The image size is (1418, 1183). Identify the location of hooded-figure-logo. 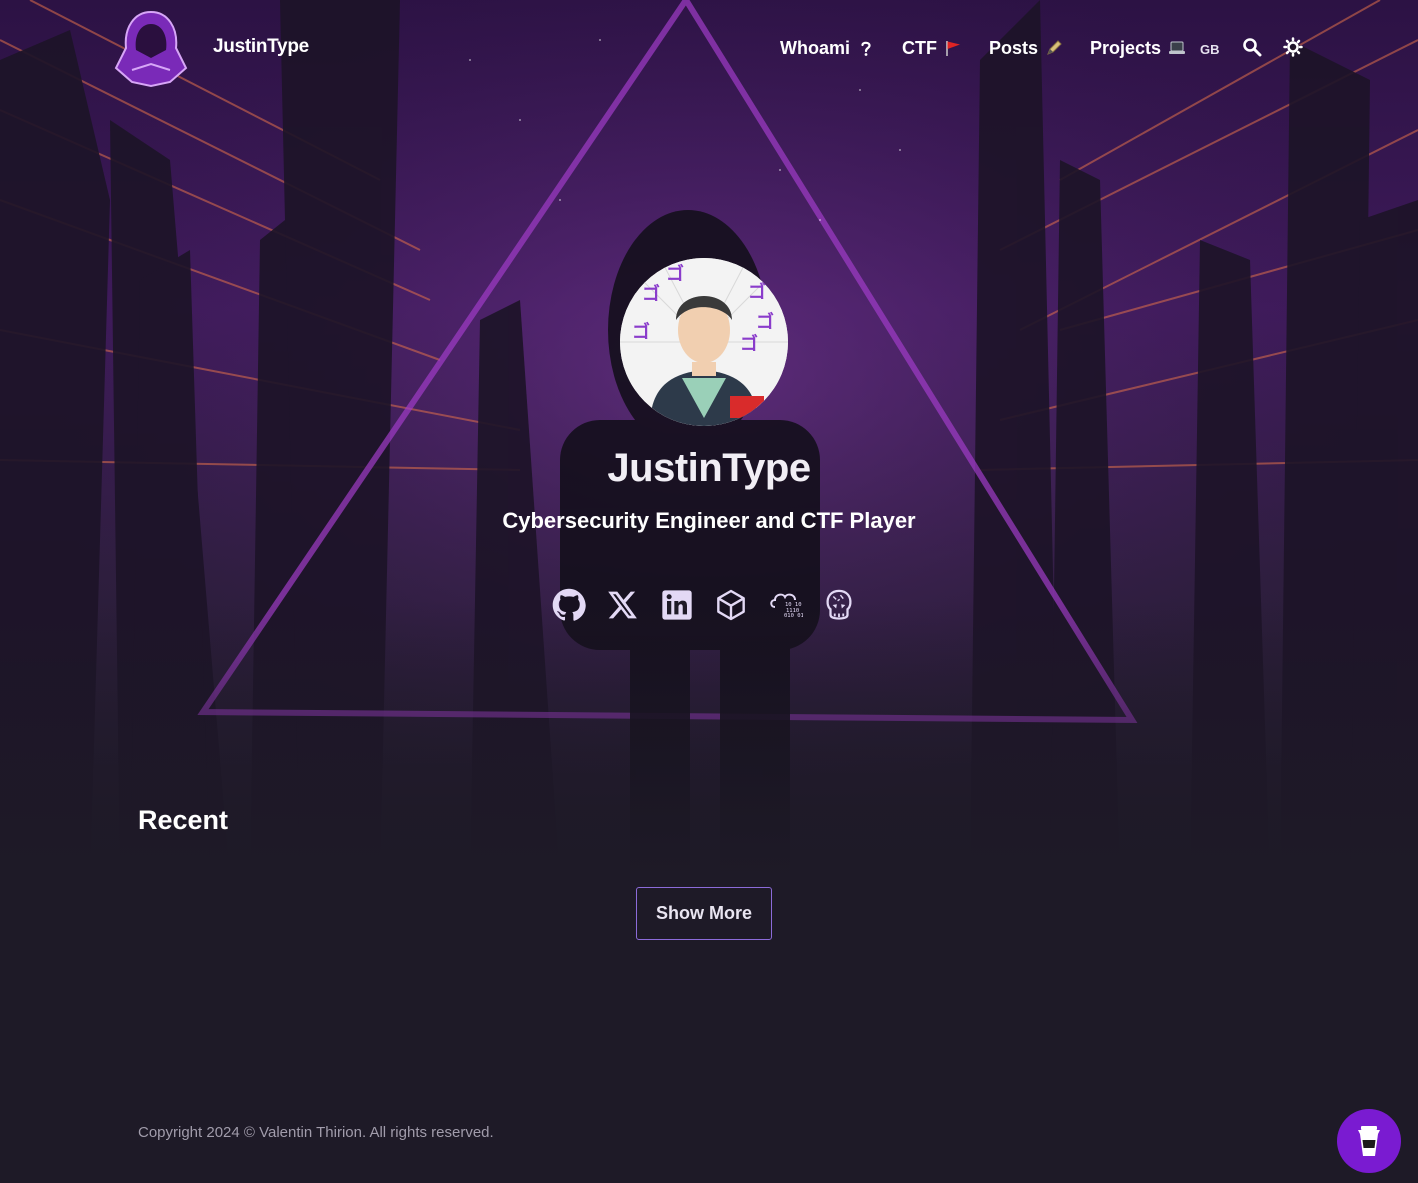
(151, 48).